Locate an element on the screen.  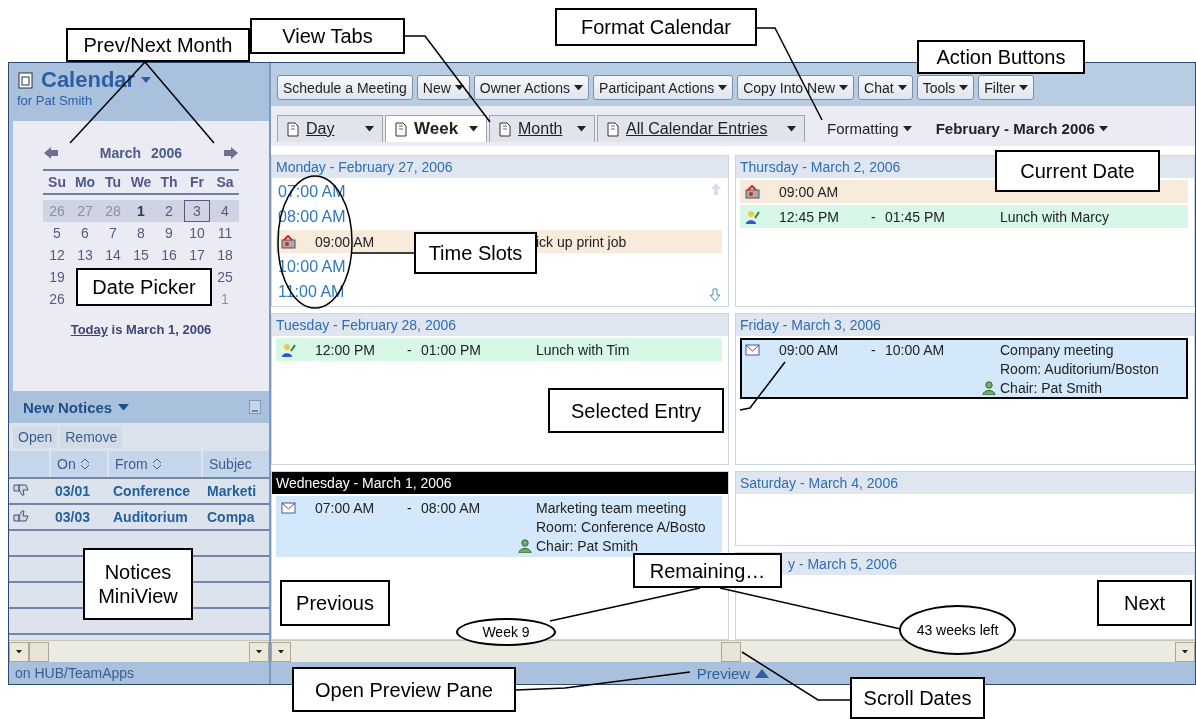
table-cell-text: 03/03 is located at coordinates (72, 517).